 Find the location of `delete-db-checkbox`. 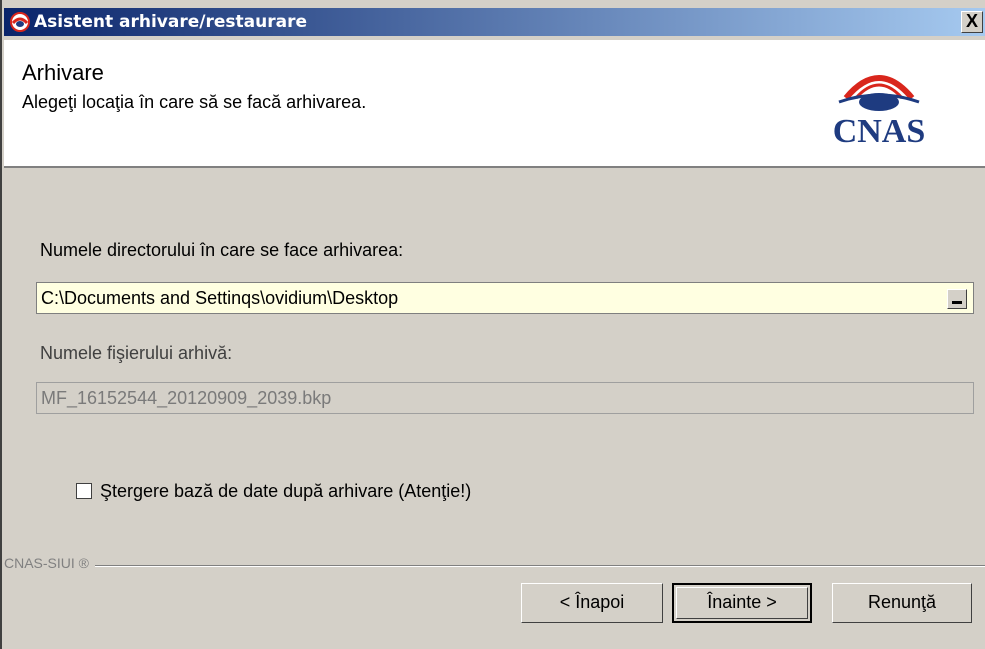

delete-db-checkbox is located at coordinates (84, 491).